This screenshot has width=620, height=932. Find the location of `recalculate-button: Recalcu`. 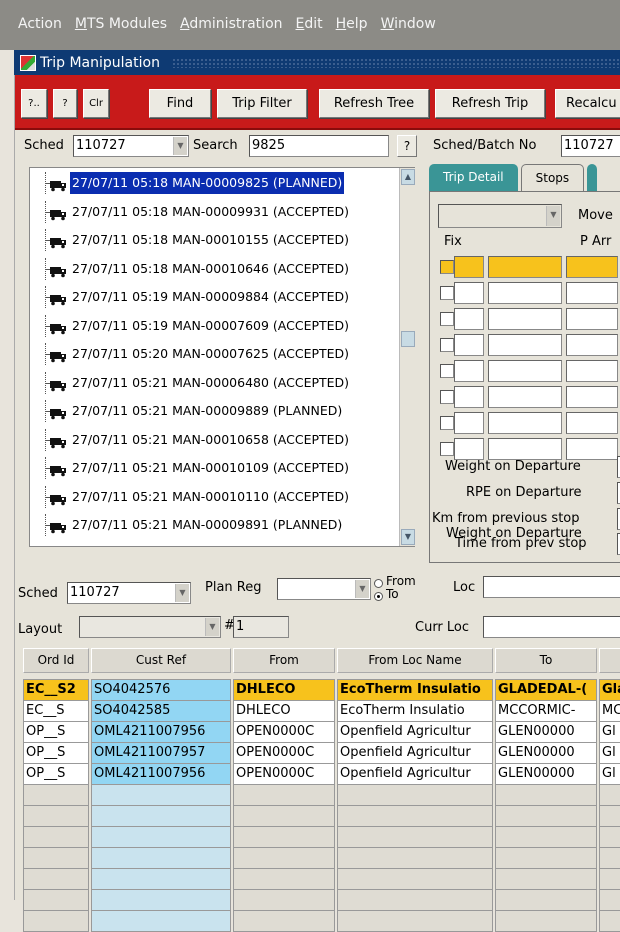

recalculate-button: Recalcu is located at coordinates (587, 103).